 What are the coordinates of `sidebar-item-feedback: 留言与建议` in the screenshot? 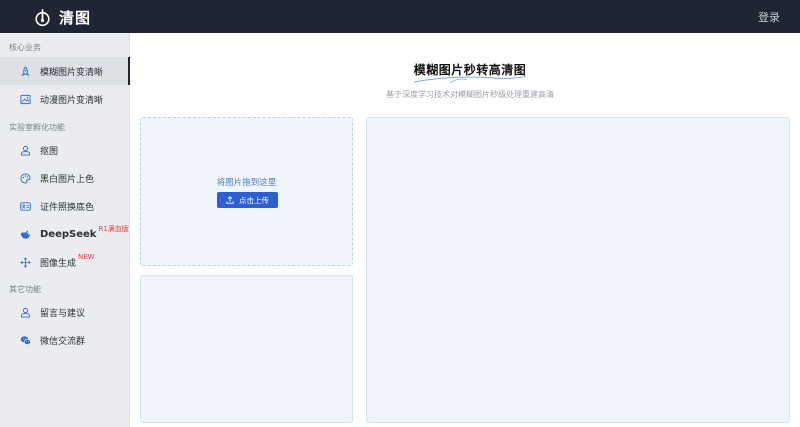 It's located at (65, 312).